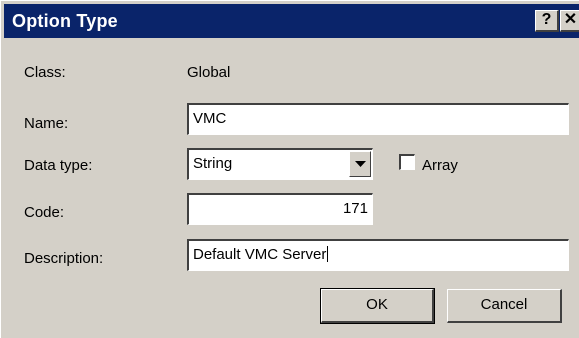  I want to click on description-label: Description:, so click(64, 258).